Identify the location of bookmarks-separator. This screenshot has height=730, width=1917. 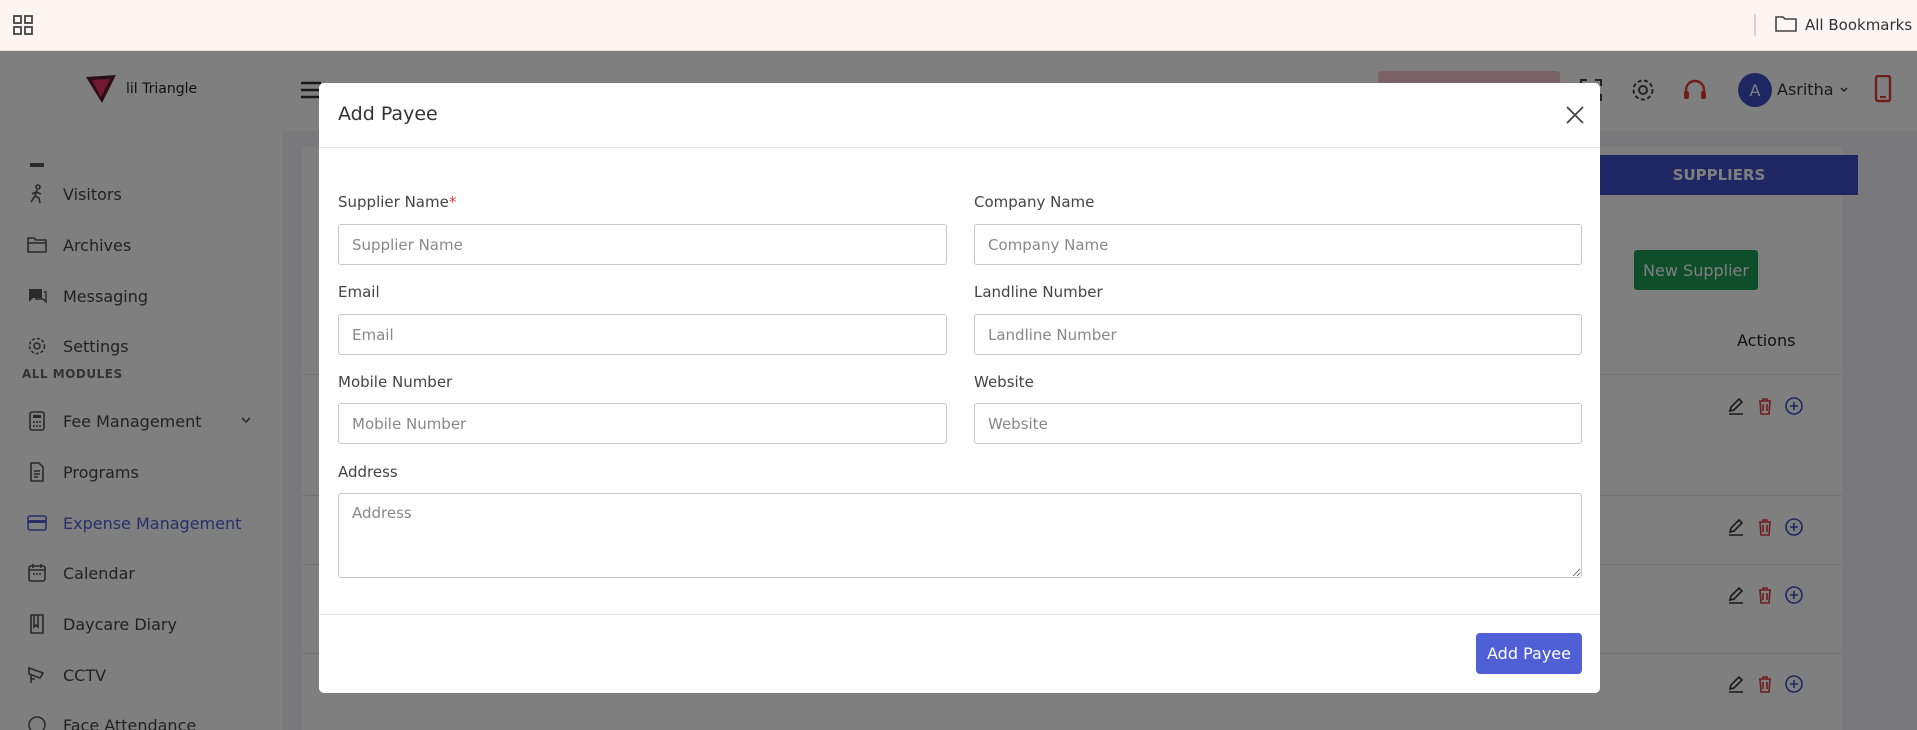
(1755, 25).